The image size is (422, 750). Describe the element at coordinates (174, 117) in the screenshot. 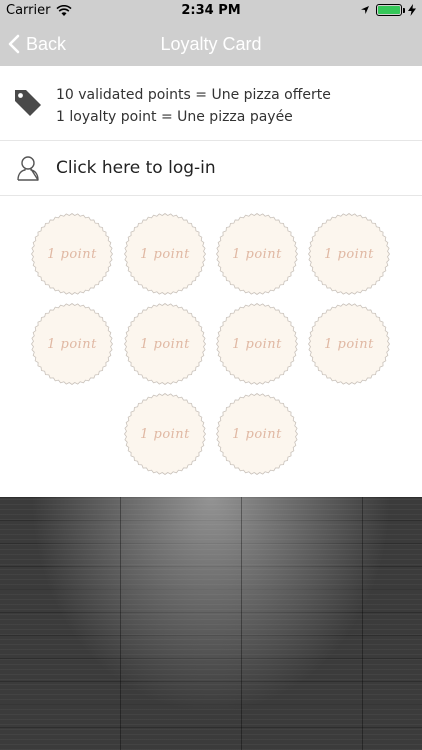

I see `info-line-2: 1 loyalty point = Une pizza payée` at that location.